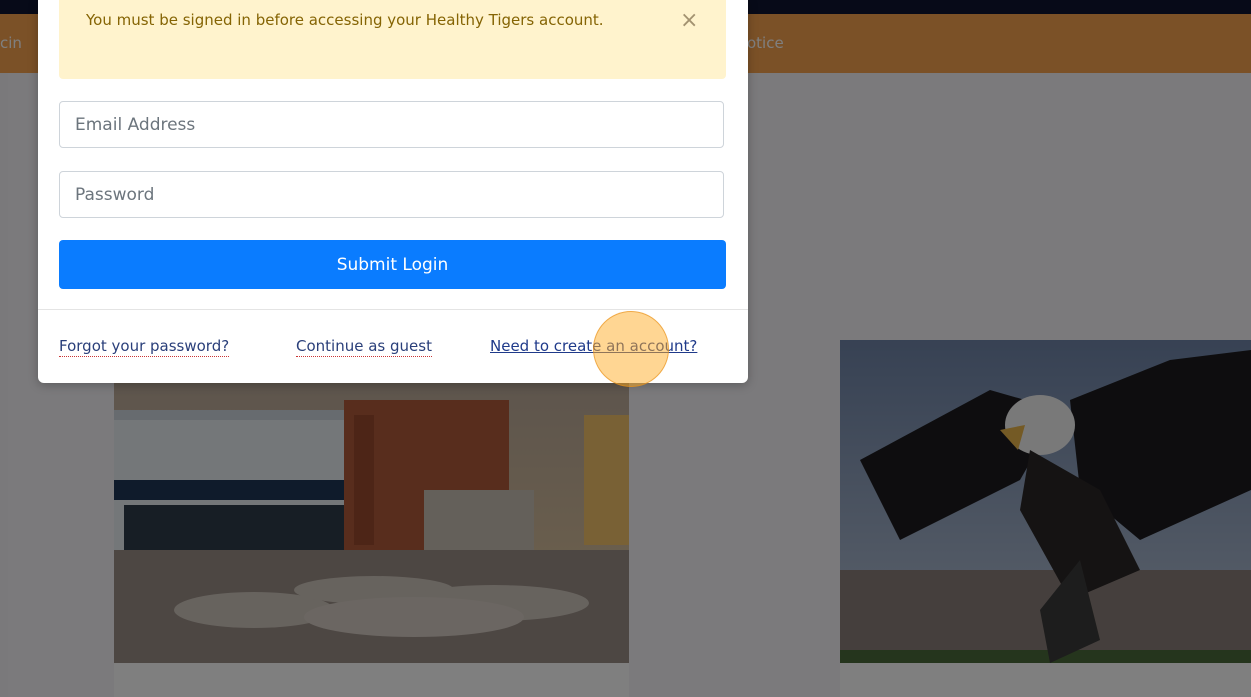  Describe the element at coordinates (391, 124) in the screenshot. I see `email-field` at that location.